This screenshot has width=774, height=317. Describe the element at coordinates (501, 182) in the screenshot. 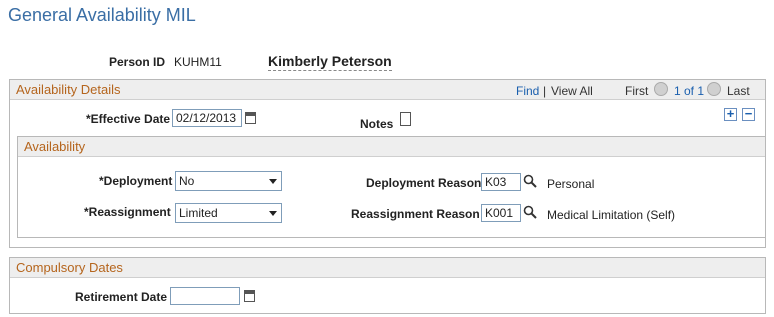

I see `deployment-reason-field: K03` at that location.